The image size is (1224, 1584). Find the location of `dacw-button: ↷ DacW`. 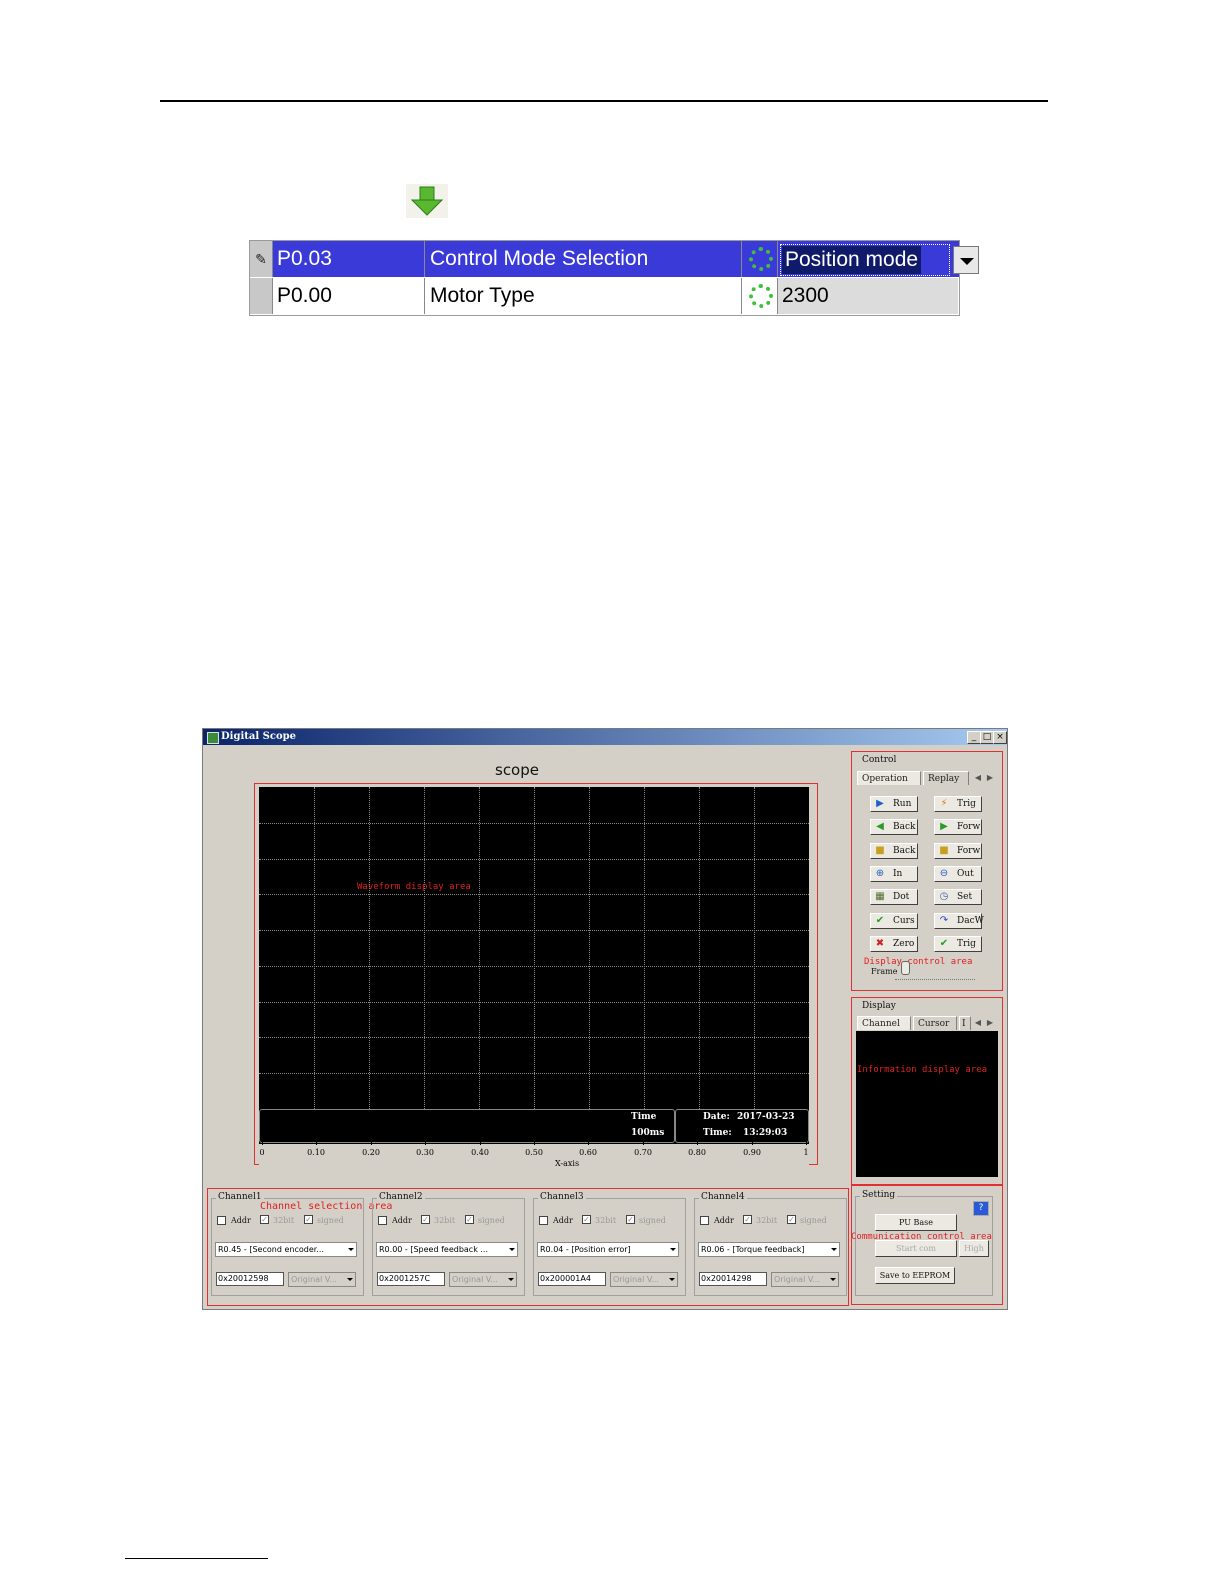

dacw-button: ↷ DacW is located at coordinates (959, 920).